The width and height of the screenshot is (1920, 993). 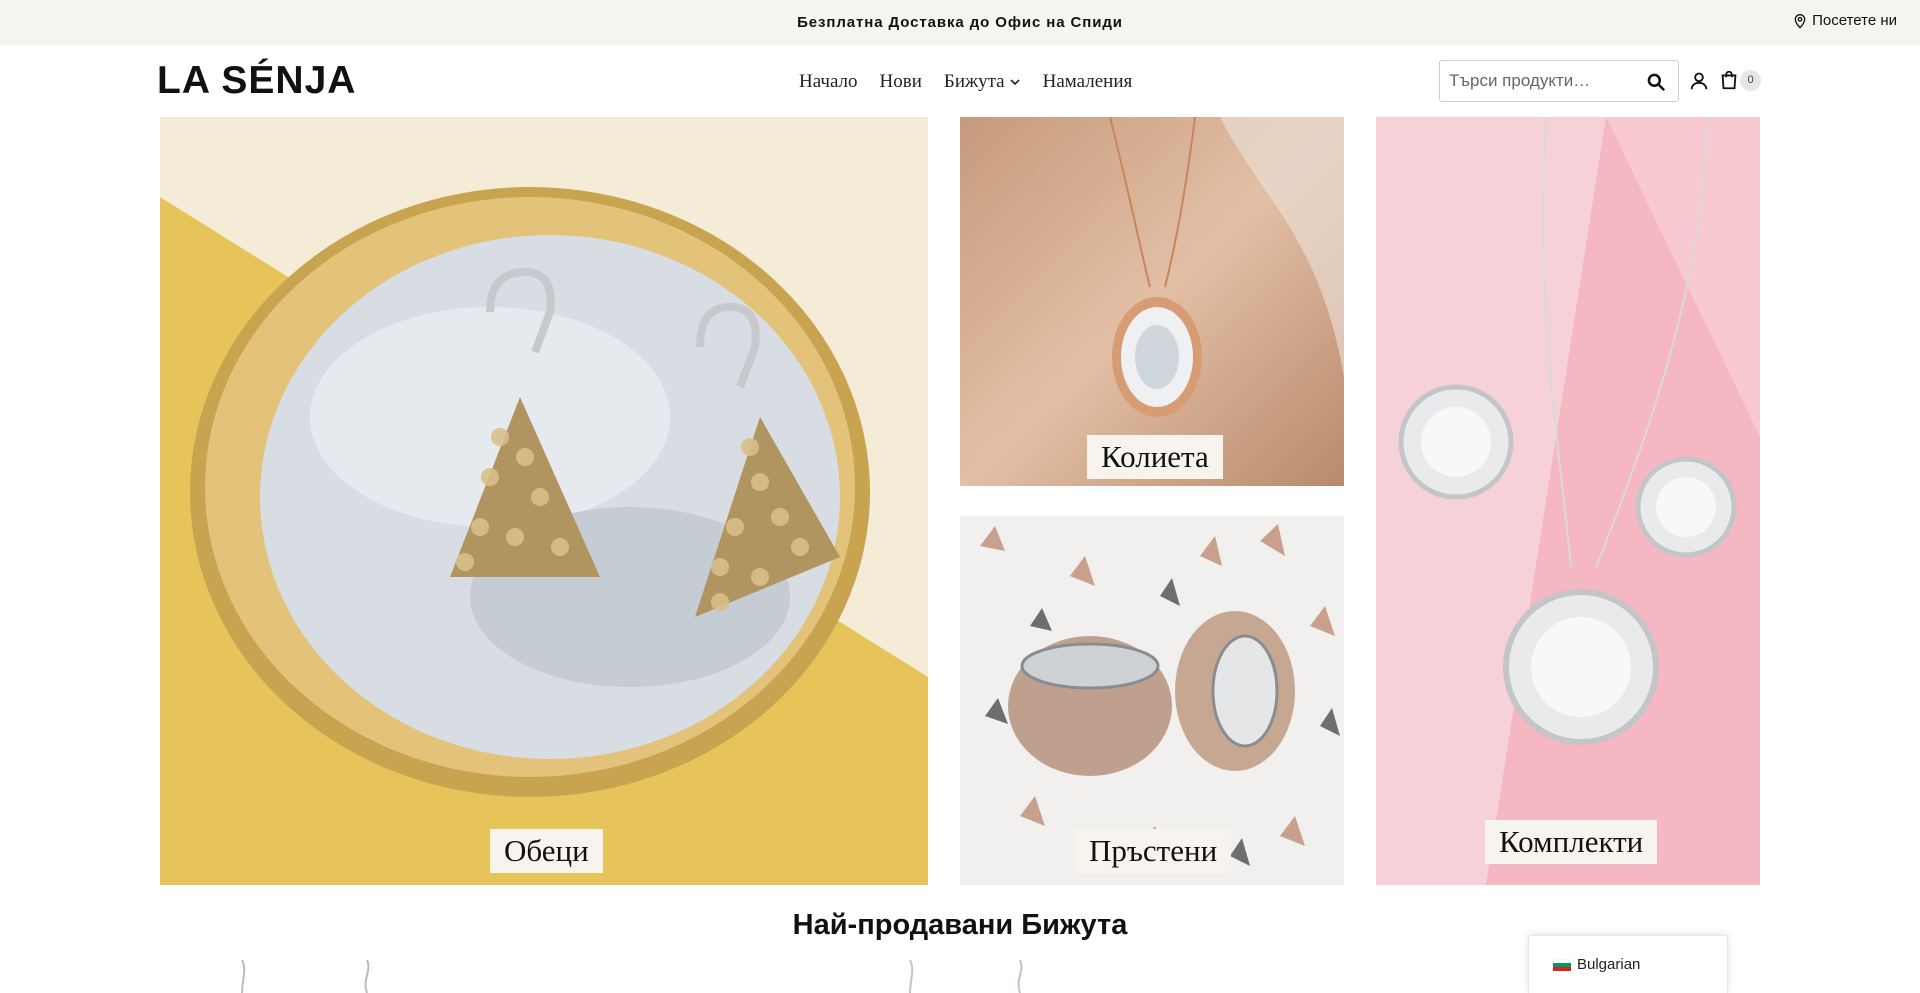 What do you see at coordinates (1562, 965) in the screenshot?
I see `bulgaria-flag-icon` at bounding box center [1562, 965].